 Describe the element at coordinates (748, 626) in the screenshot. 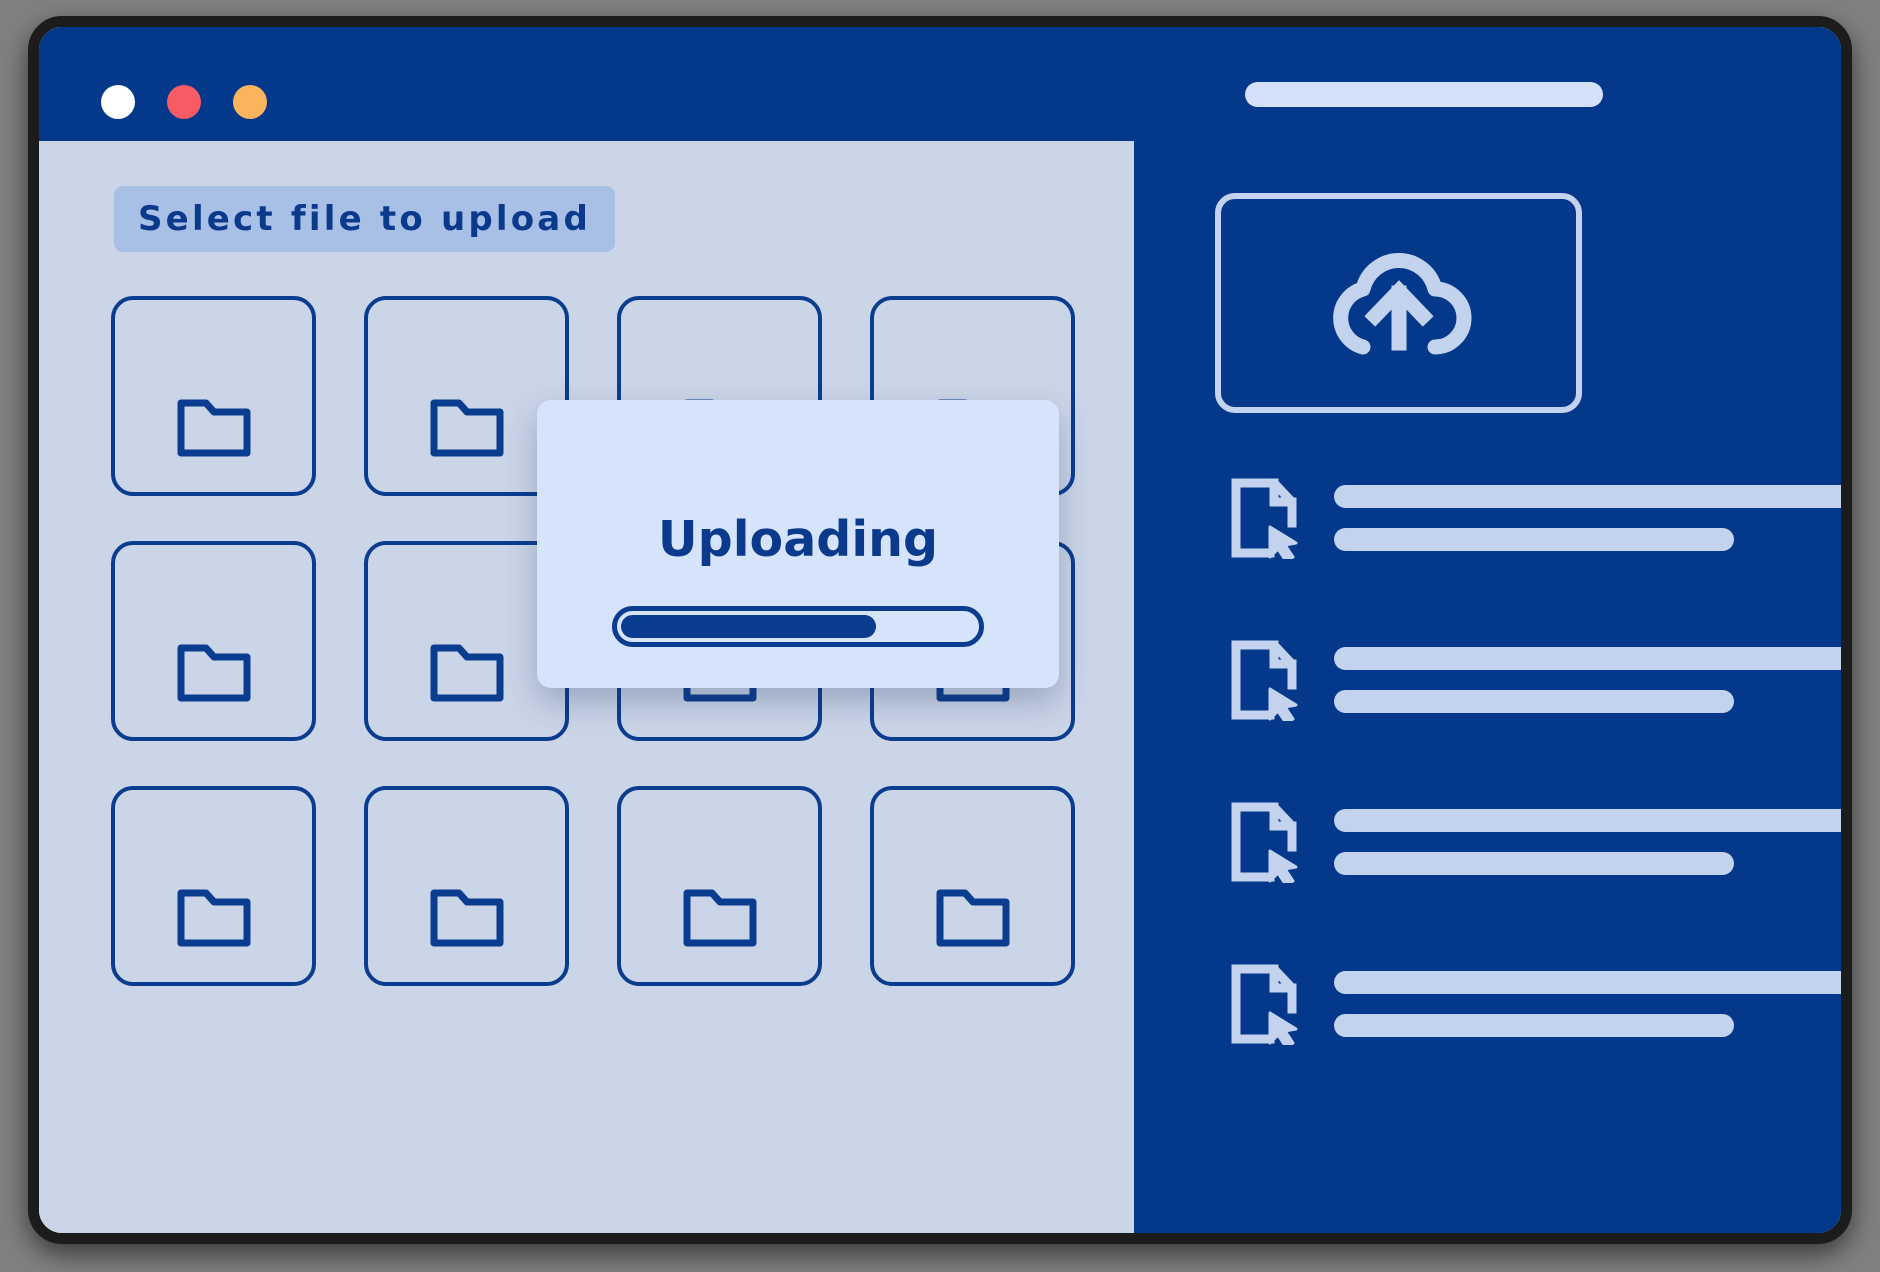

I see `upload-progress-fill` at that location.